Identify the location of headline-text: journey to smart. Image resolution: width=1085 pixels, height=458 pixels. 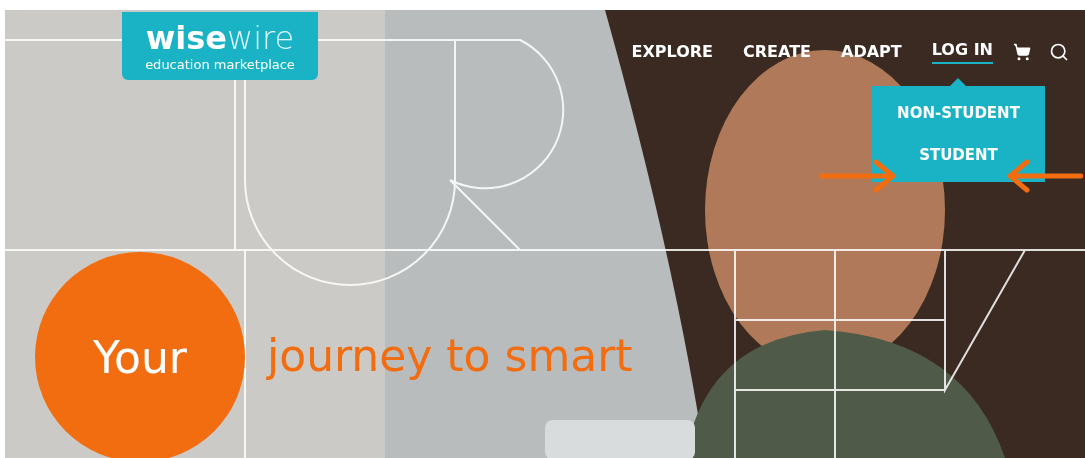
(450, 355).